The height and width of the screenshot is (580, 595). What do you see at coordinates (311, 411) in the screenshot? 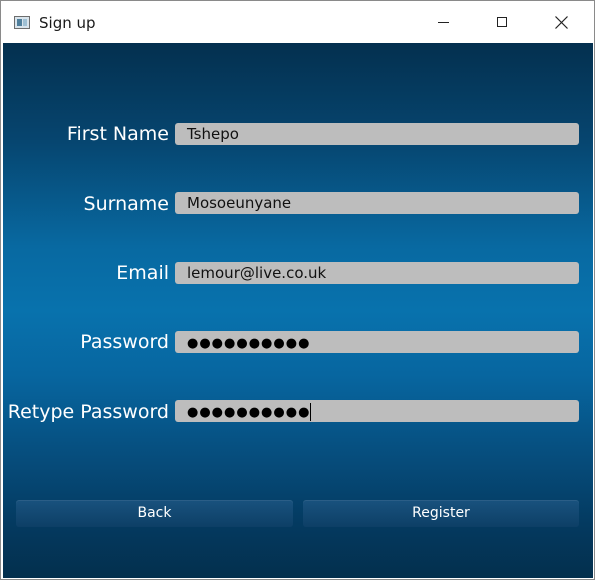
I see `text-caret` at bounding box center [311, 411].